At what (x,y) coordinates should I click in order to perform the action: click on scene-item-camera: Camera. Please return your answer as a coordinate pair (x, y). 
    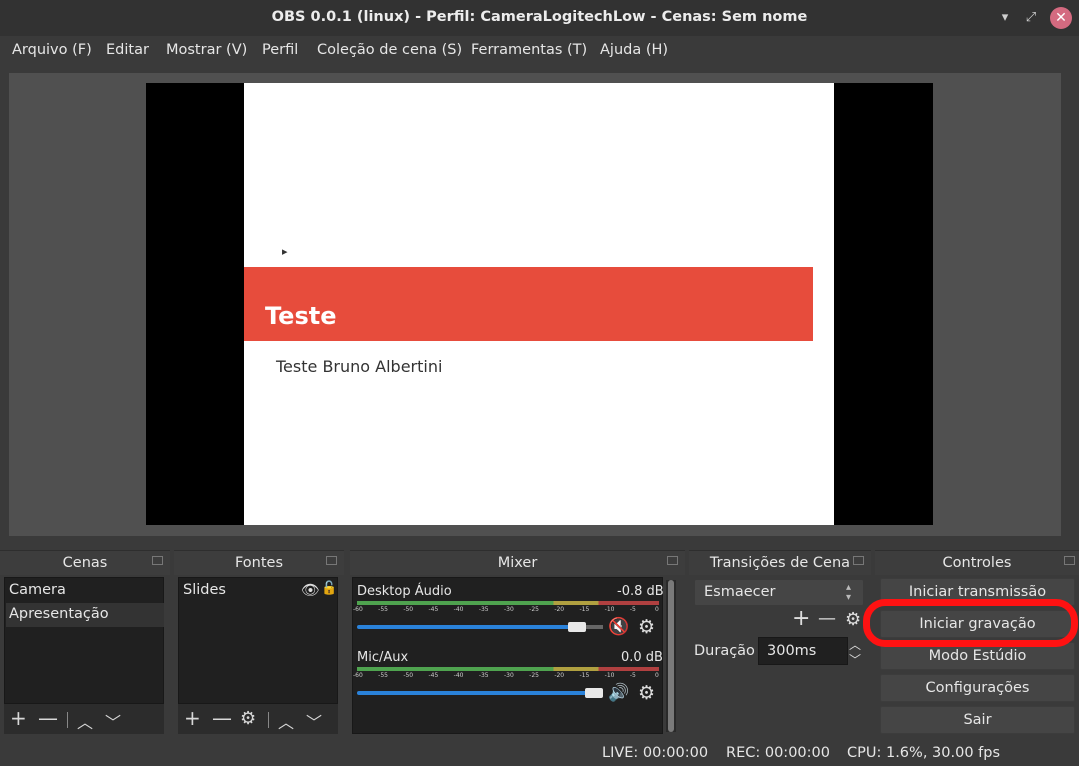
    Looking at the image, I should click on (37, 590).